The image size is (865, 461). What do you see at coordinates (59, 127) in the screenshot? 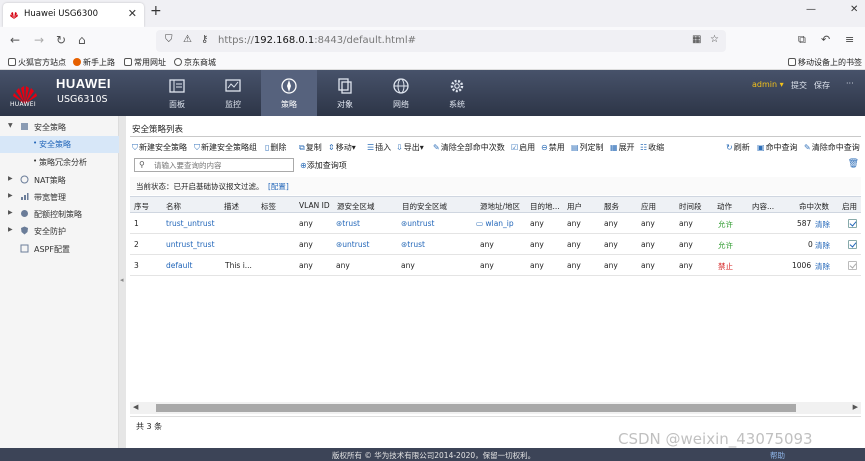
I see `sidebar-item-security-policy-group: ▼ 安全策略` at bounding box center [59, 127].